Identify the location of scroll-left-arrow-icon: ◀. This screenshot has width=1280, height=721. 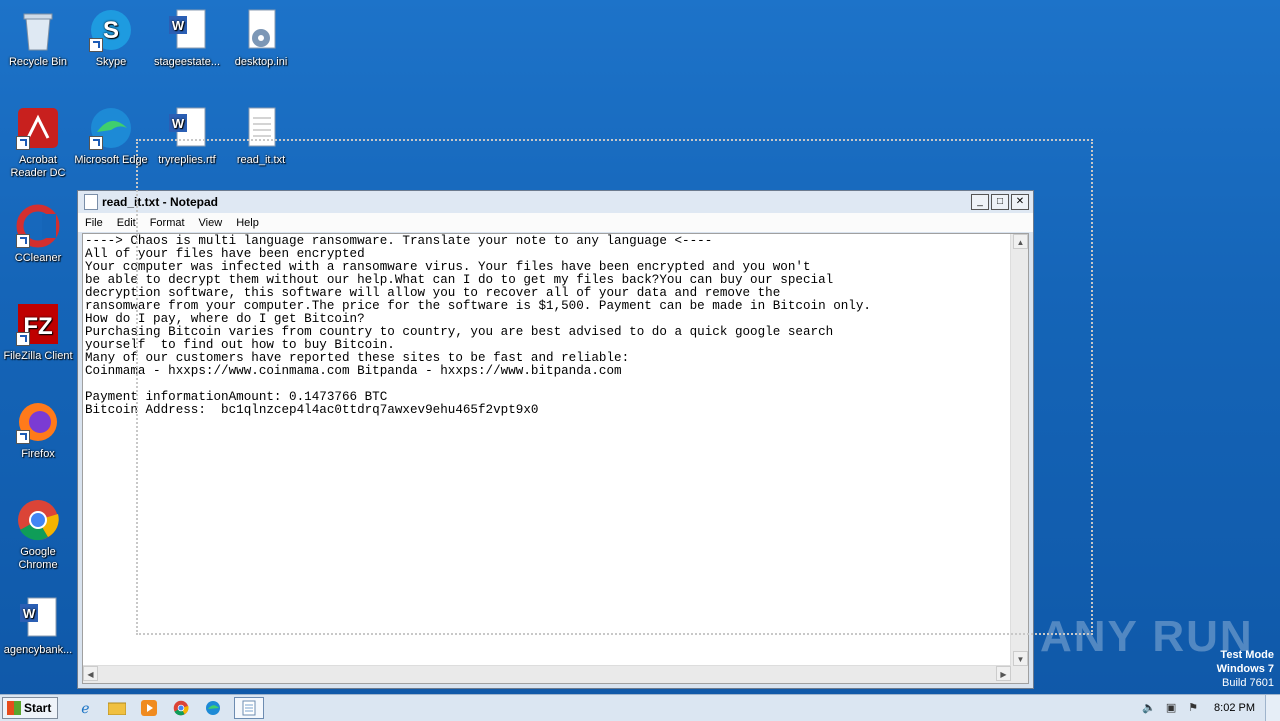
(90, 673).